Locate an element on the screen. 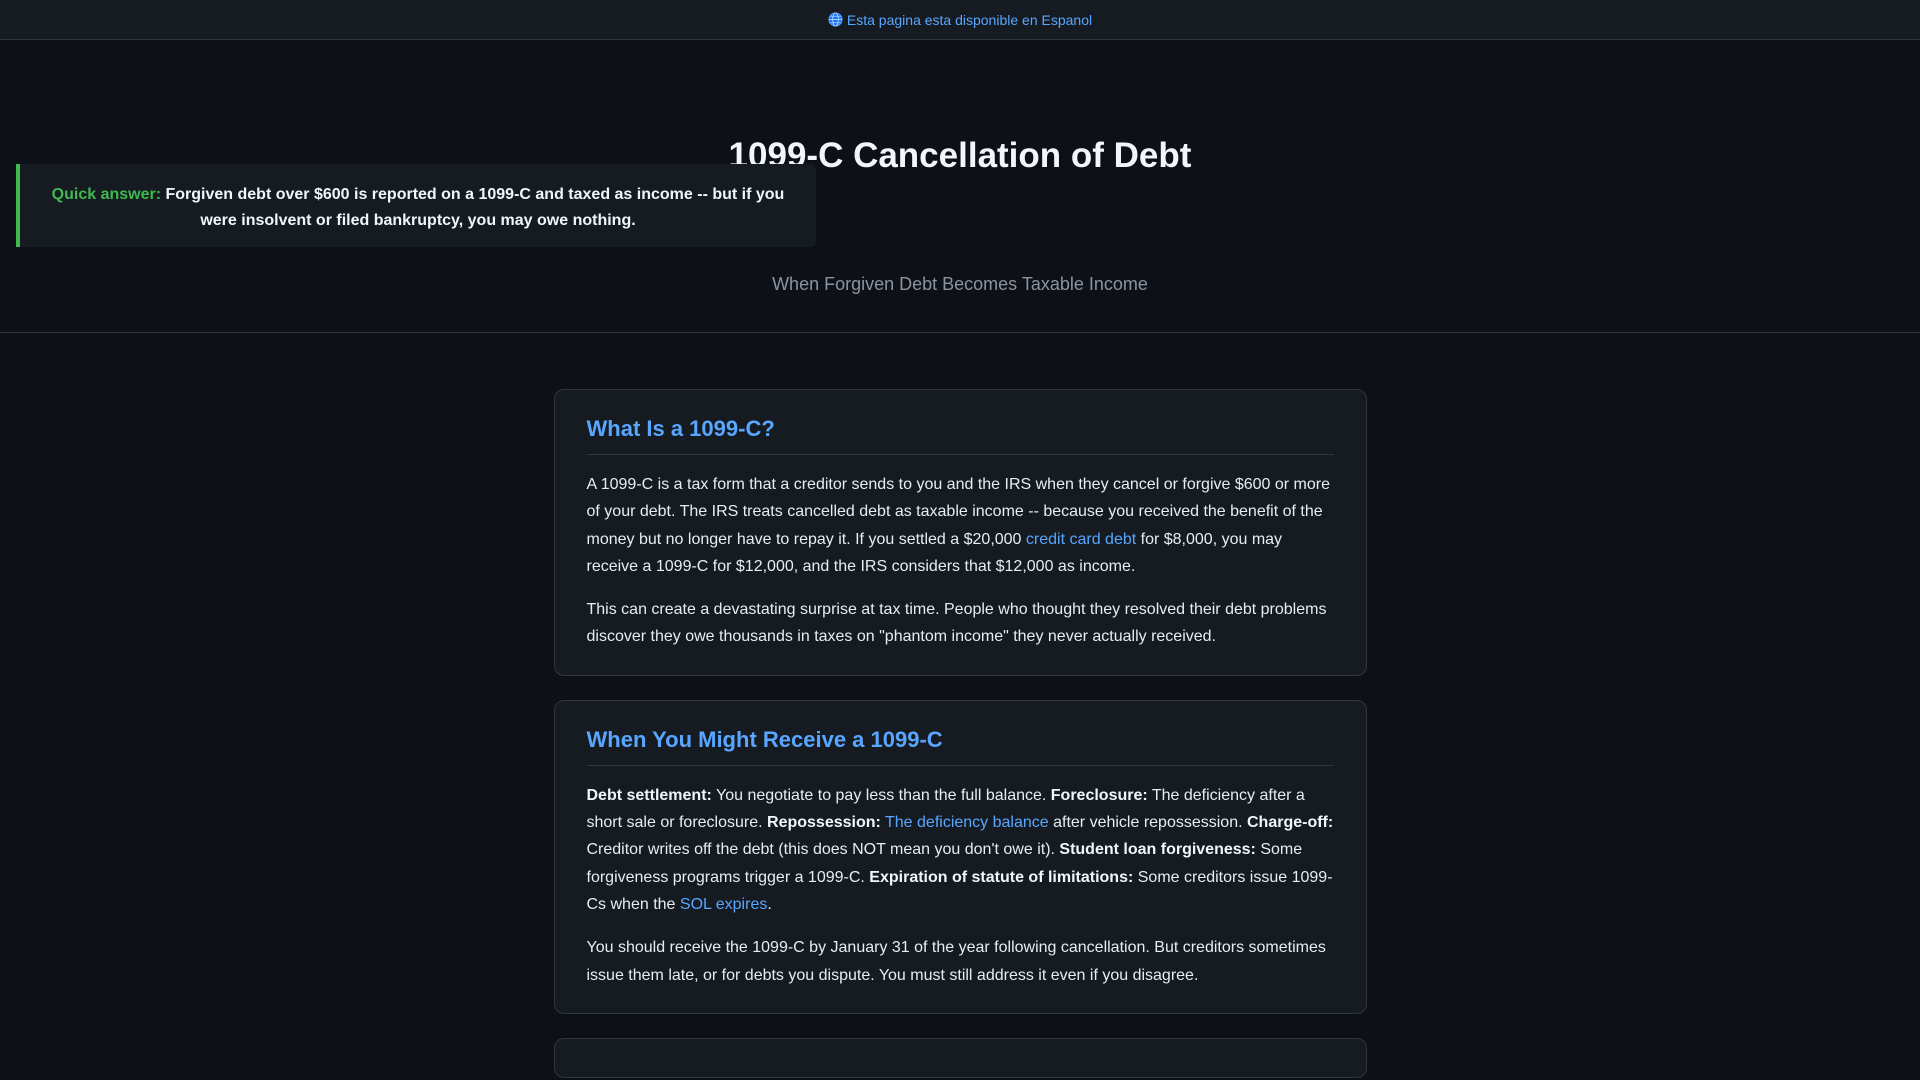 Image resolution: width=1920 pixels, height=1080 pixels. section-next-card is located at coordinates (960, 1057).